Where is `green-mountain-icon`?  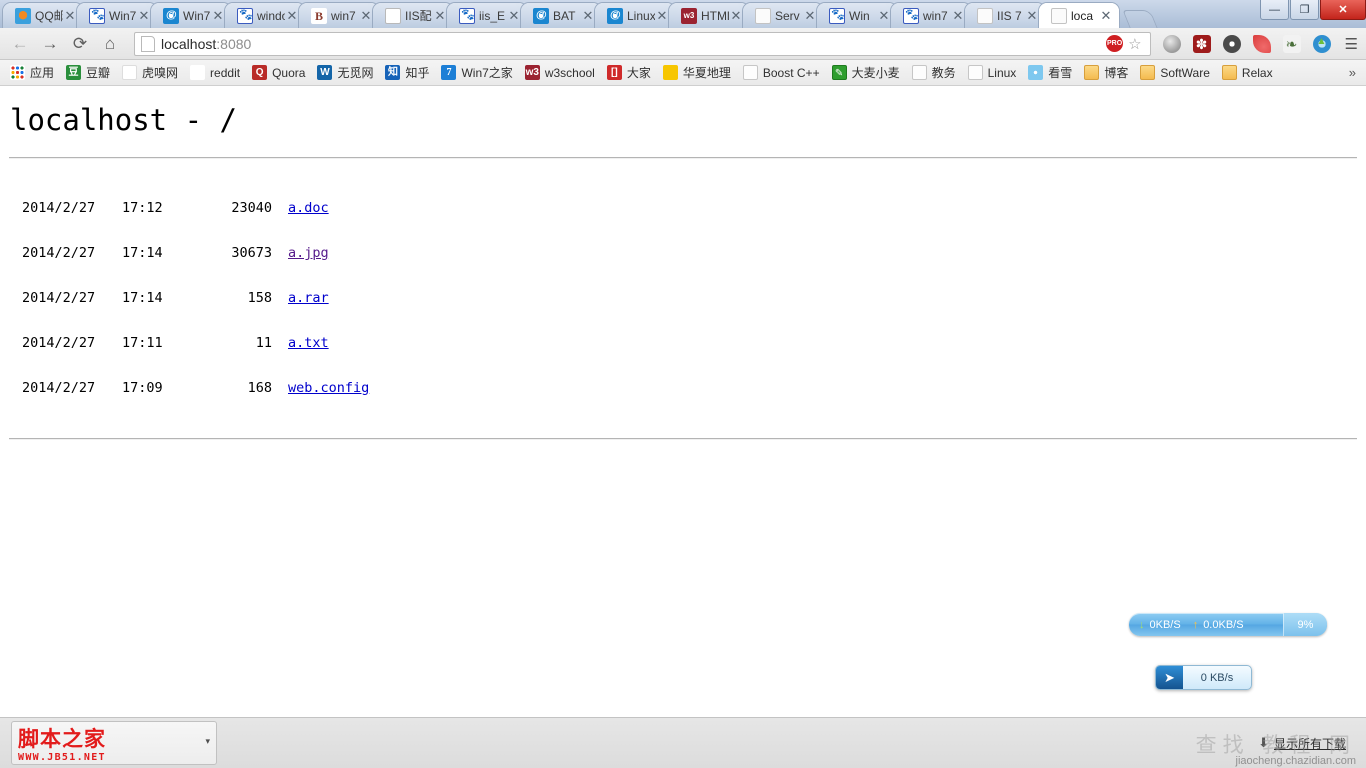
green-mountain-icon is located at coordinates (1321, 43).